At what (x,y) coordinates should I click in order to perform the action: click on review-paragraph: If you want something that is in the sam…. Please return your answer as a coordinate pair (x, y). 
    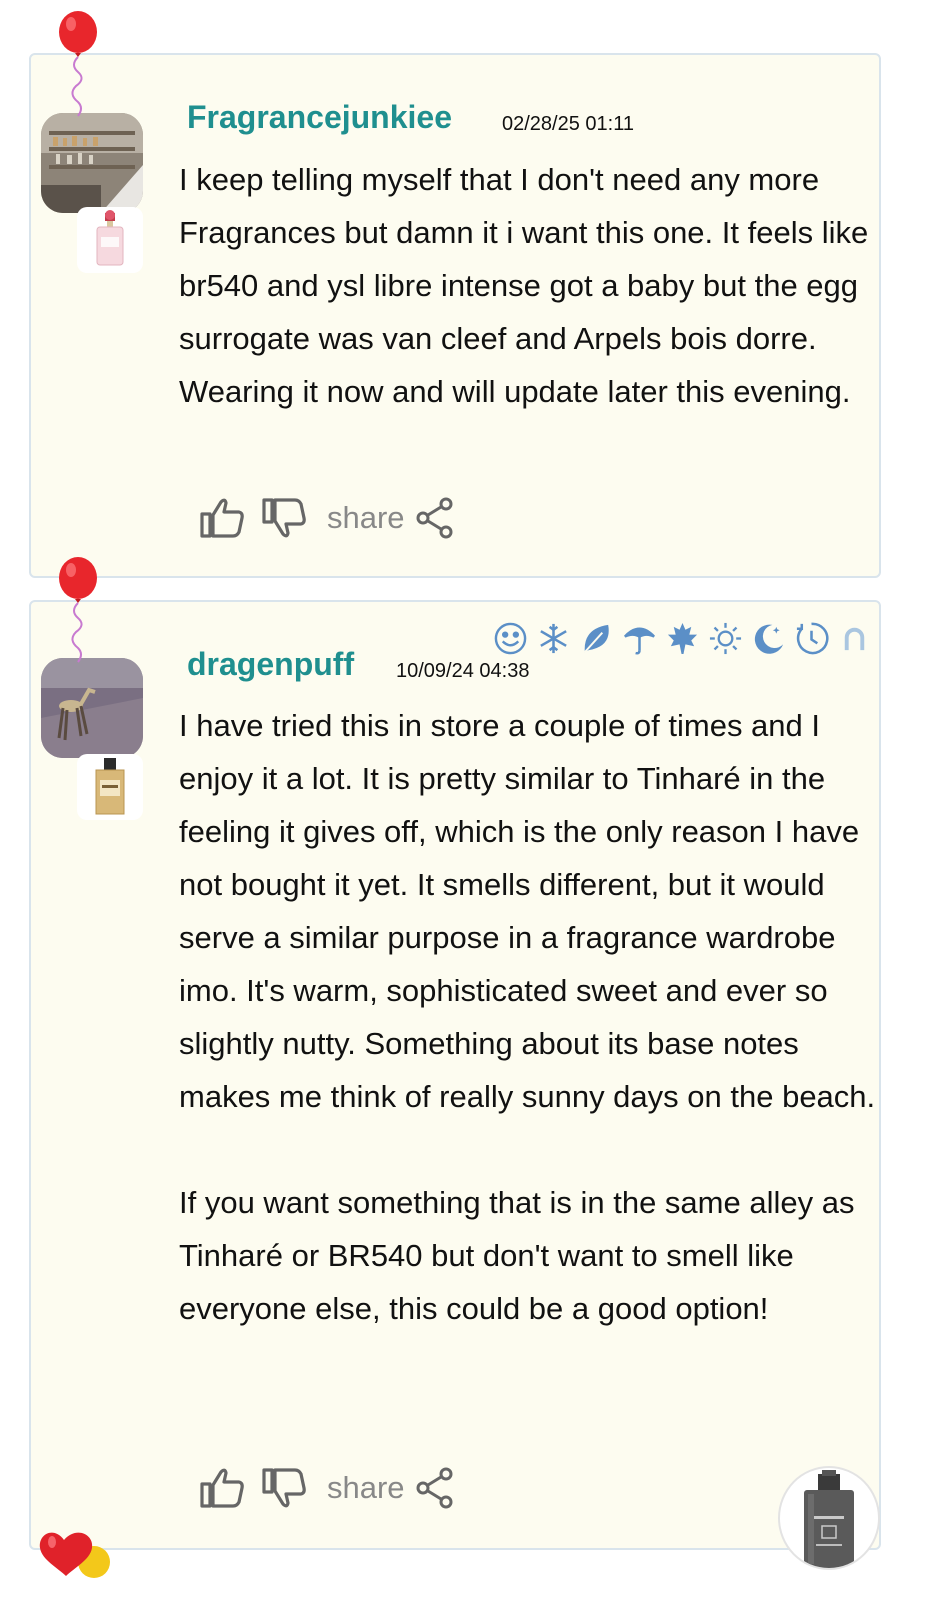
    Looking at the image, I should click on (517, 1255).